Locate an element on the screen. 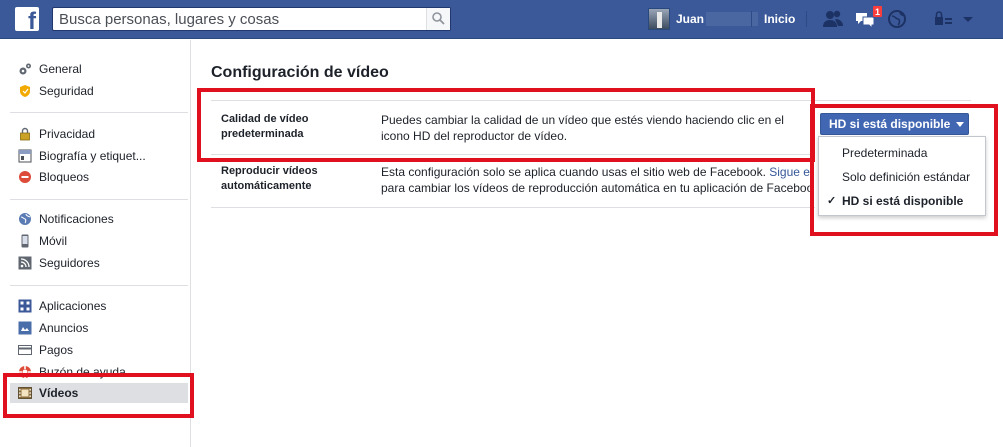 Image resolution: width=1003 pixels, height=447 pixels. sidebar-item-label: Seguridad is located at coordinates (66, 91).